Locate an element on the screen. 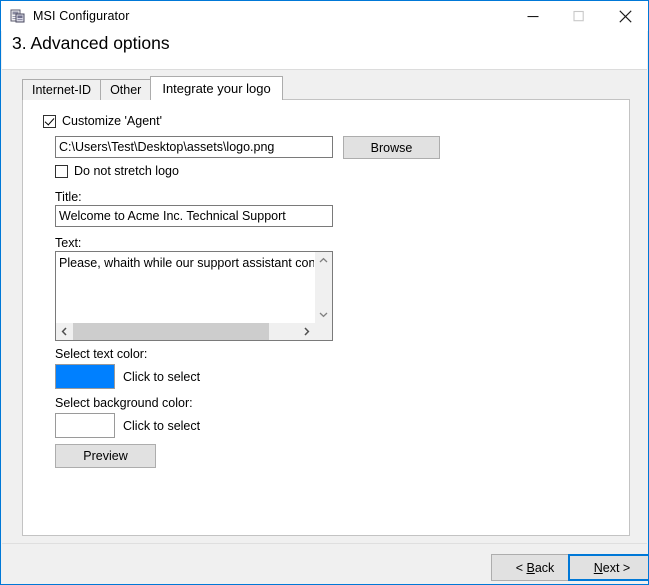  scrollbar-corner is located at coordinates (323, 331).